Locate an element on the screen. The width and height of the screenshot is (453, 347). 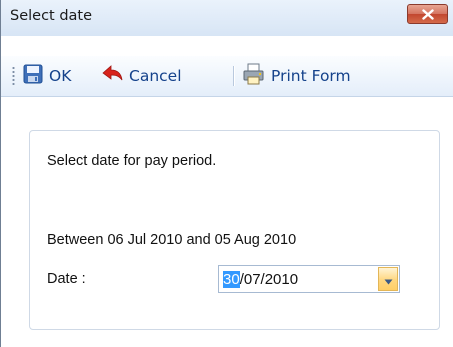
ok-button: OK is located at coordinates (47, 76).